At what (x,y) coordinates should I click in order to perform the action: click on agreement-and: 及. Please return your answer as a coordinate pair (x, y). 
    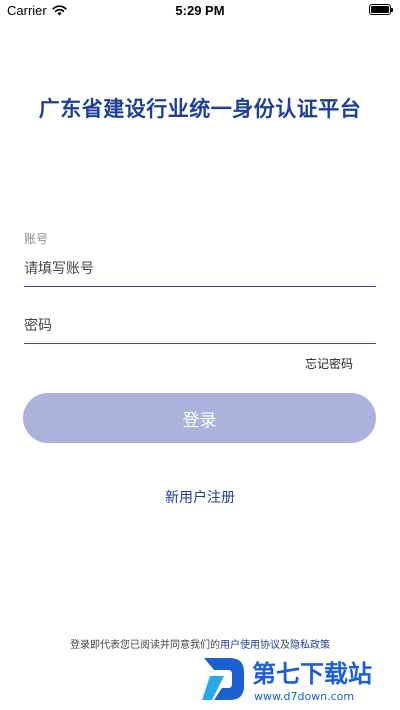
    Looking at the image, I should click on (285, 645).